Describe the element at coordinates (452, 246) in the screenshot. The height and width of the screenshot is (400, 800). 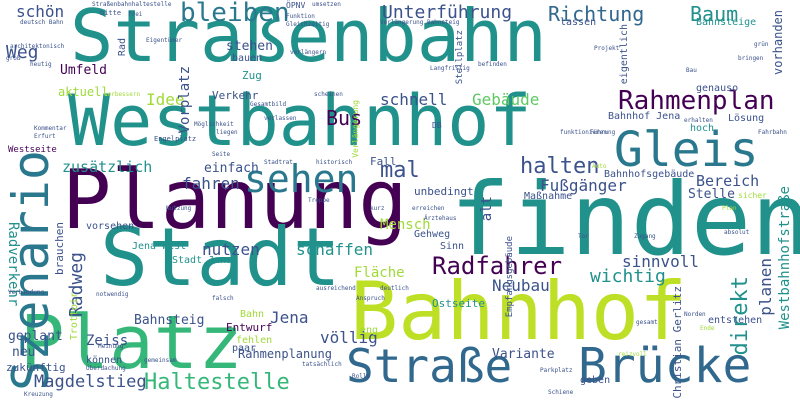
I see `word-sinn: Sinn` at that location.